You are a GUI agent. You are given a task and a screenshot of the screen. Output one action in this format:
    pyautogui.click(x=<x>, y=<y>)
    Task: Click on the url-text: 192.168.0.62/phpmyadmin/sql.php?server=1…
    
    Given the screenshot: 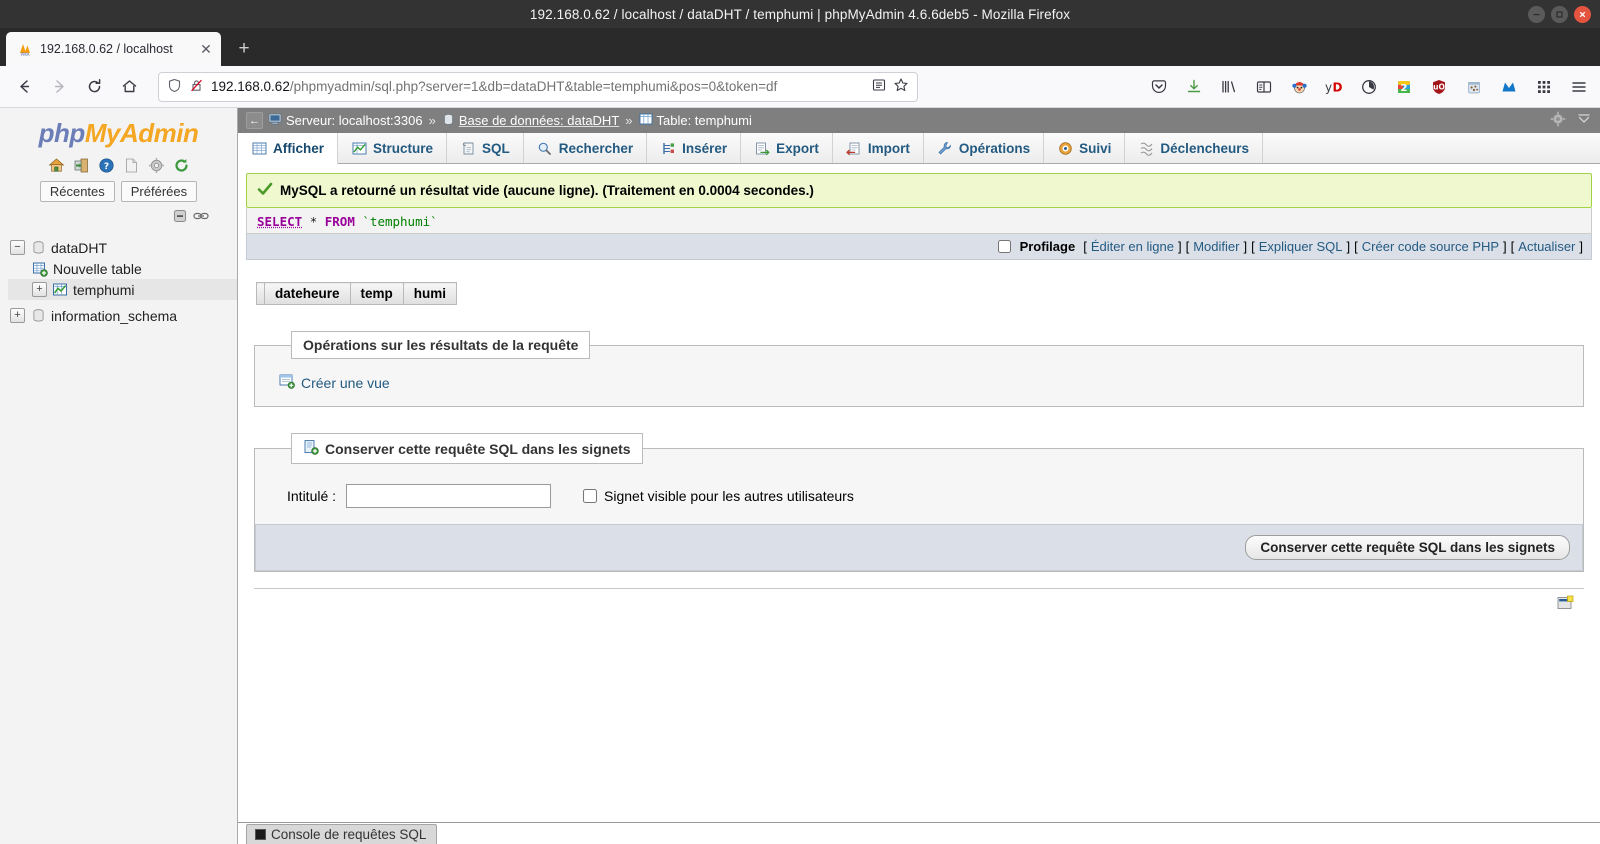 What is the action you would take?
    pyautogui.click(x=537, y=86)
    